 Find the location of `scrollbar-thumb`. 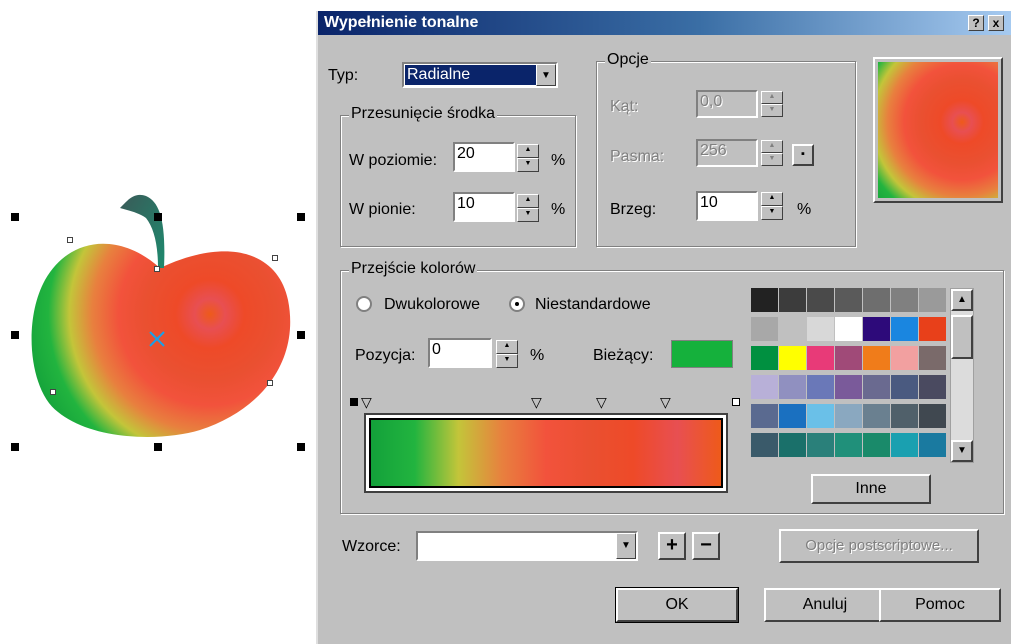

scrollbar-thumb is located at coordinates (962, 337).